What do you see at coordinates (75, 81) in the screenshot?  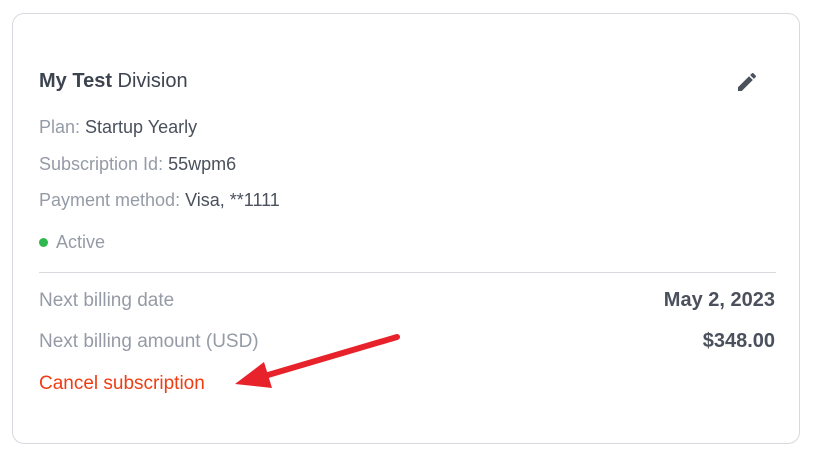 I see `division-title-bold: My Test` at bounding box center [75, 81].